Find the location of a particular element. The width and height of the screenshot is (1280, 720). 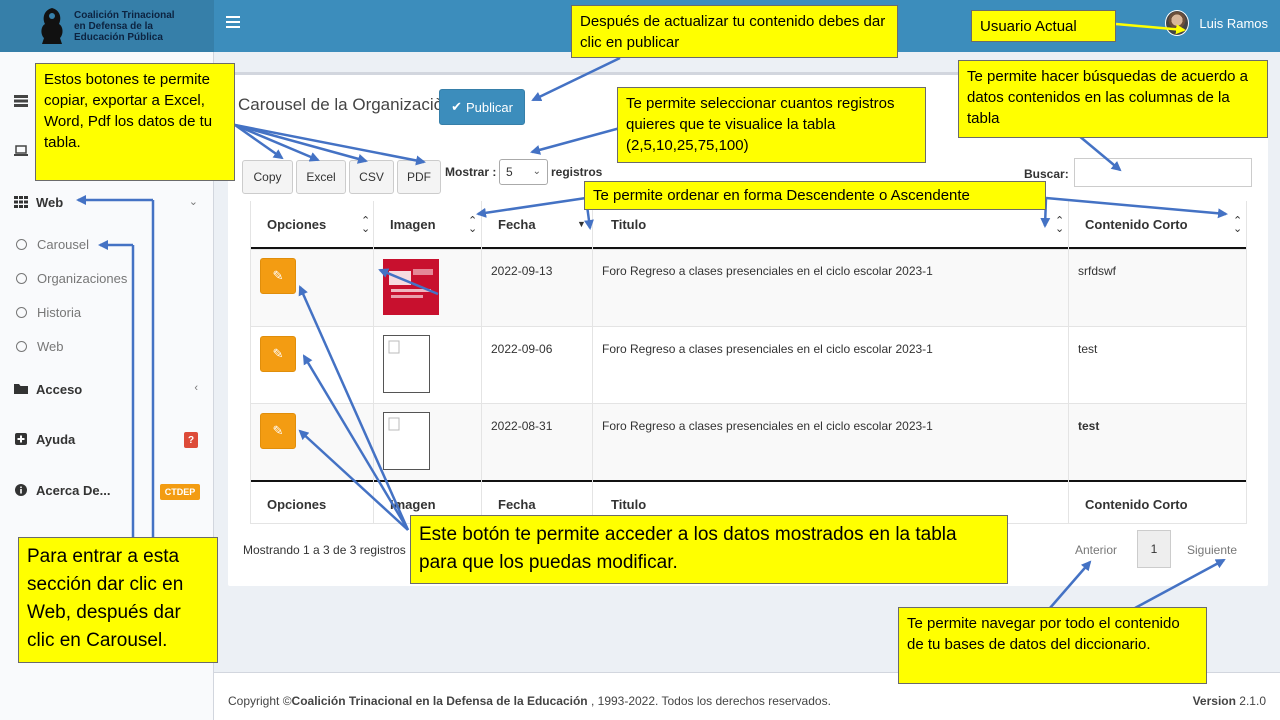

org-name-line3: Educación Pública is located at coordinates (118, 37).